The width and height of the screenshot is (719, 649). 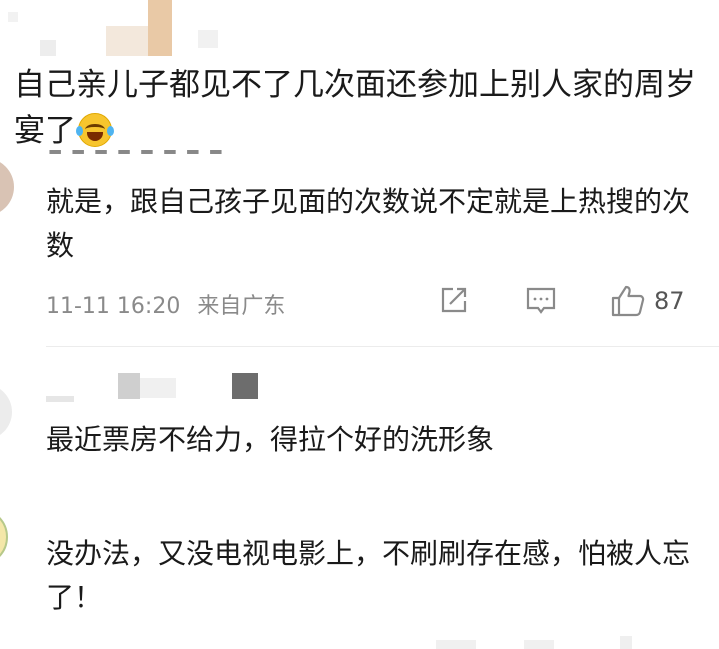 What do you see at coordinates (136, 154) in the screenshot?
I see `cut-off-username: ▬ ▬ ▬ ▬ ▬ ▬ ▬ ▬` at bounding box center [136, 154].